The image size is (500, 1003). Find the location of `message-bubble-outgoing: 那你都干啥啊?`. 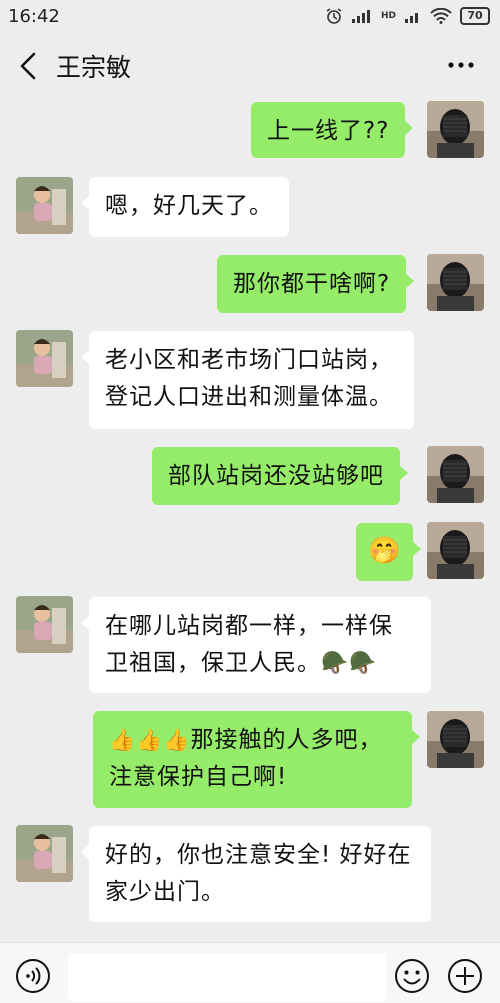

message-bubble-outgoing: 那你都干啥啊? is located at coordinates (316, 284).